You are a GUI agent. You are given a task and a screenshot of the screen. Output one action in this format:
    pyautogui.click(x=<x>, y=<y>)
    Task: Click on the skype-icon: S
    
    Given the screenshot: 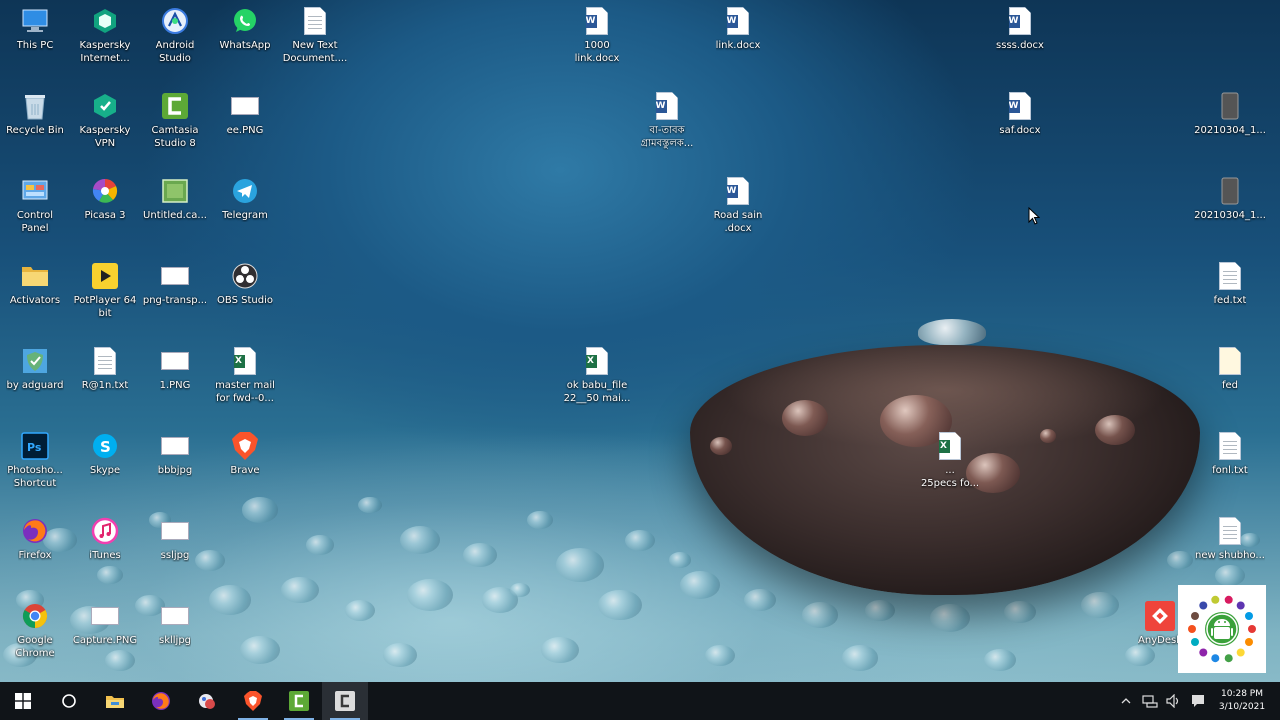 What is the action you would take?
    pyautogui.click(x=105, y=446)
    